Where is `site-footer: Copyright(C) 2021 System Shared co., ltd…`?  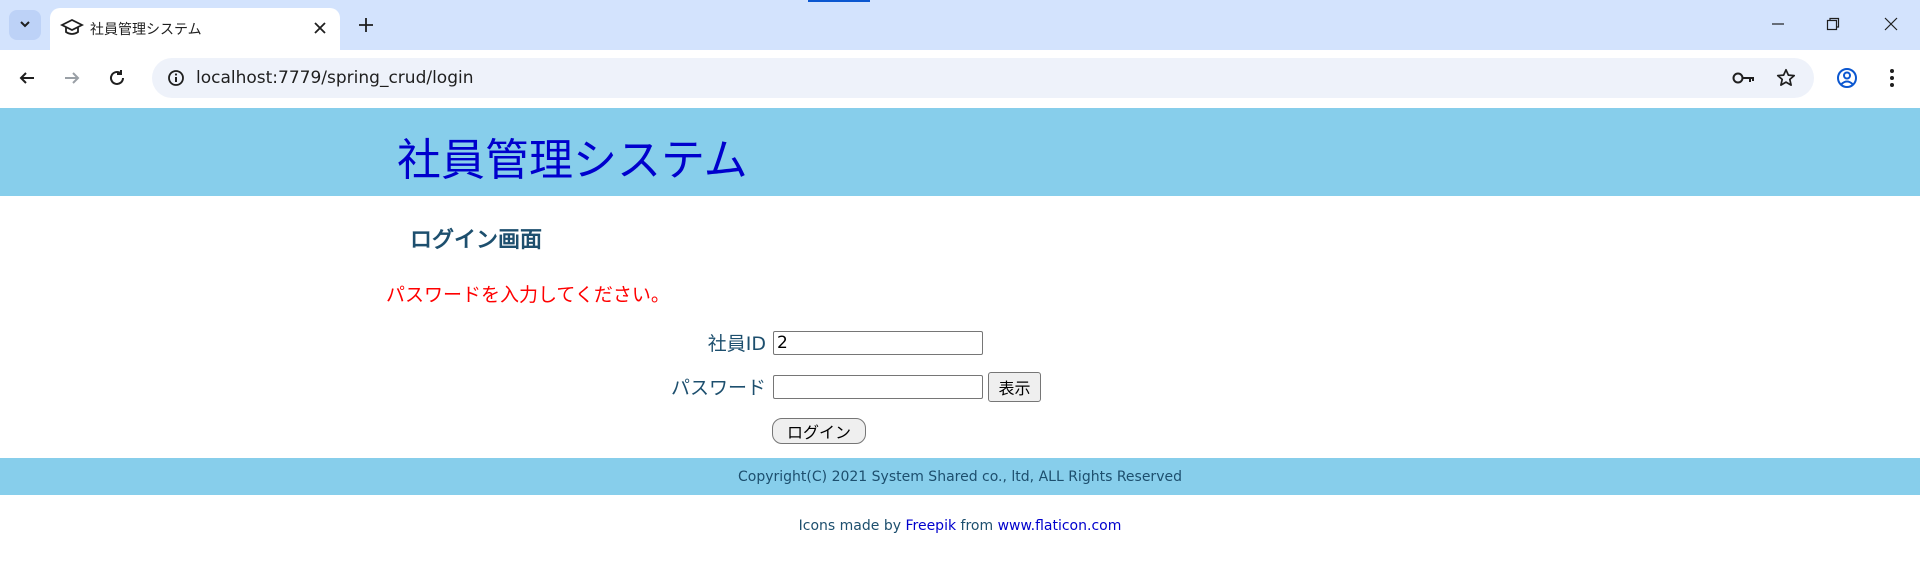 site-footer: Copyright(C) 2021 System Shared co., ltd… is located at coordinates (960, 476).